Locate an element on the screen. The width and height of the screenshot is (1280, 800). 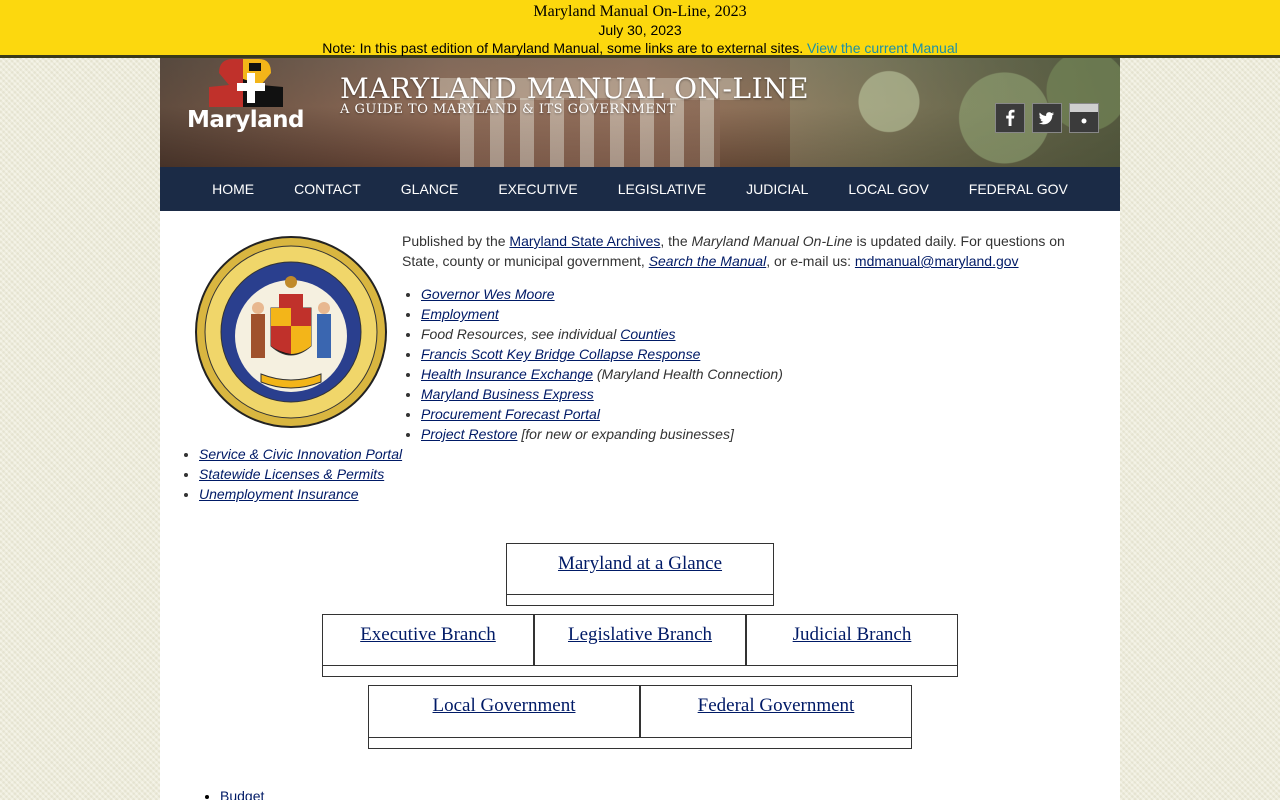
legislative-box: Legislative Branch is located at coordinates (640, 640).